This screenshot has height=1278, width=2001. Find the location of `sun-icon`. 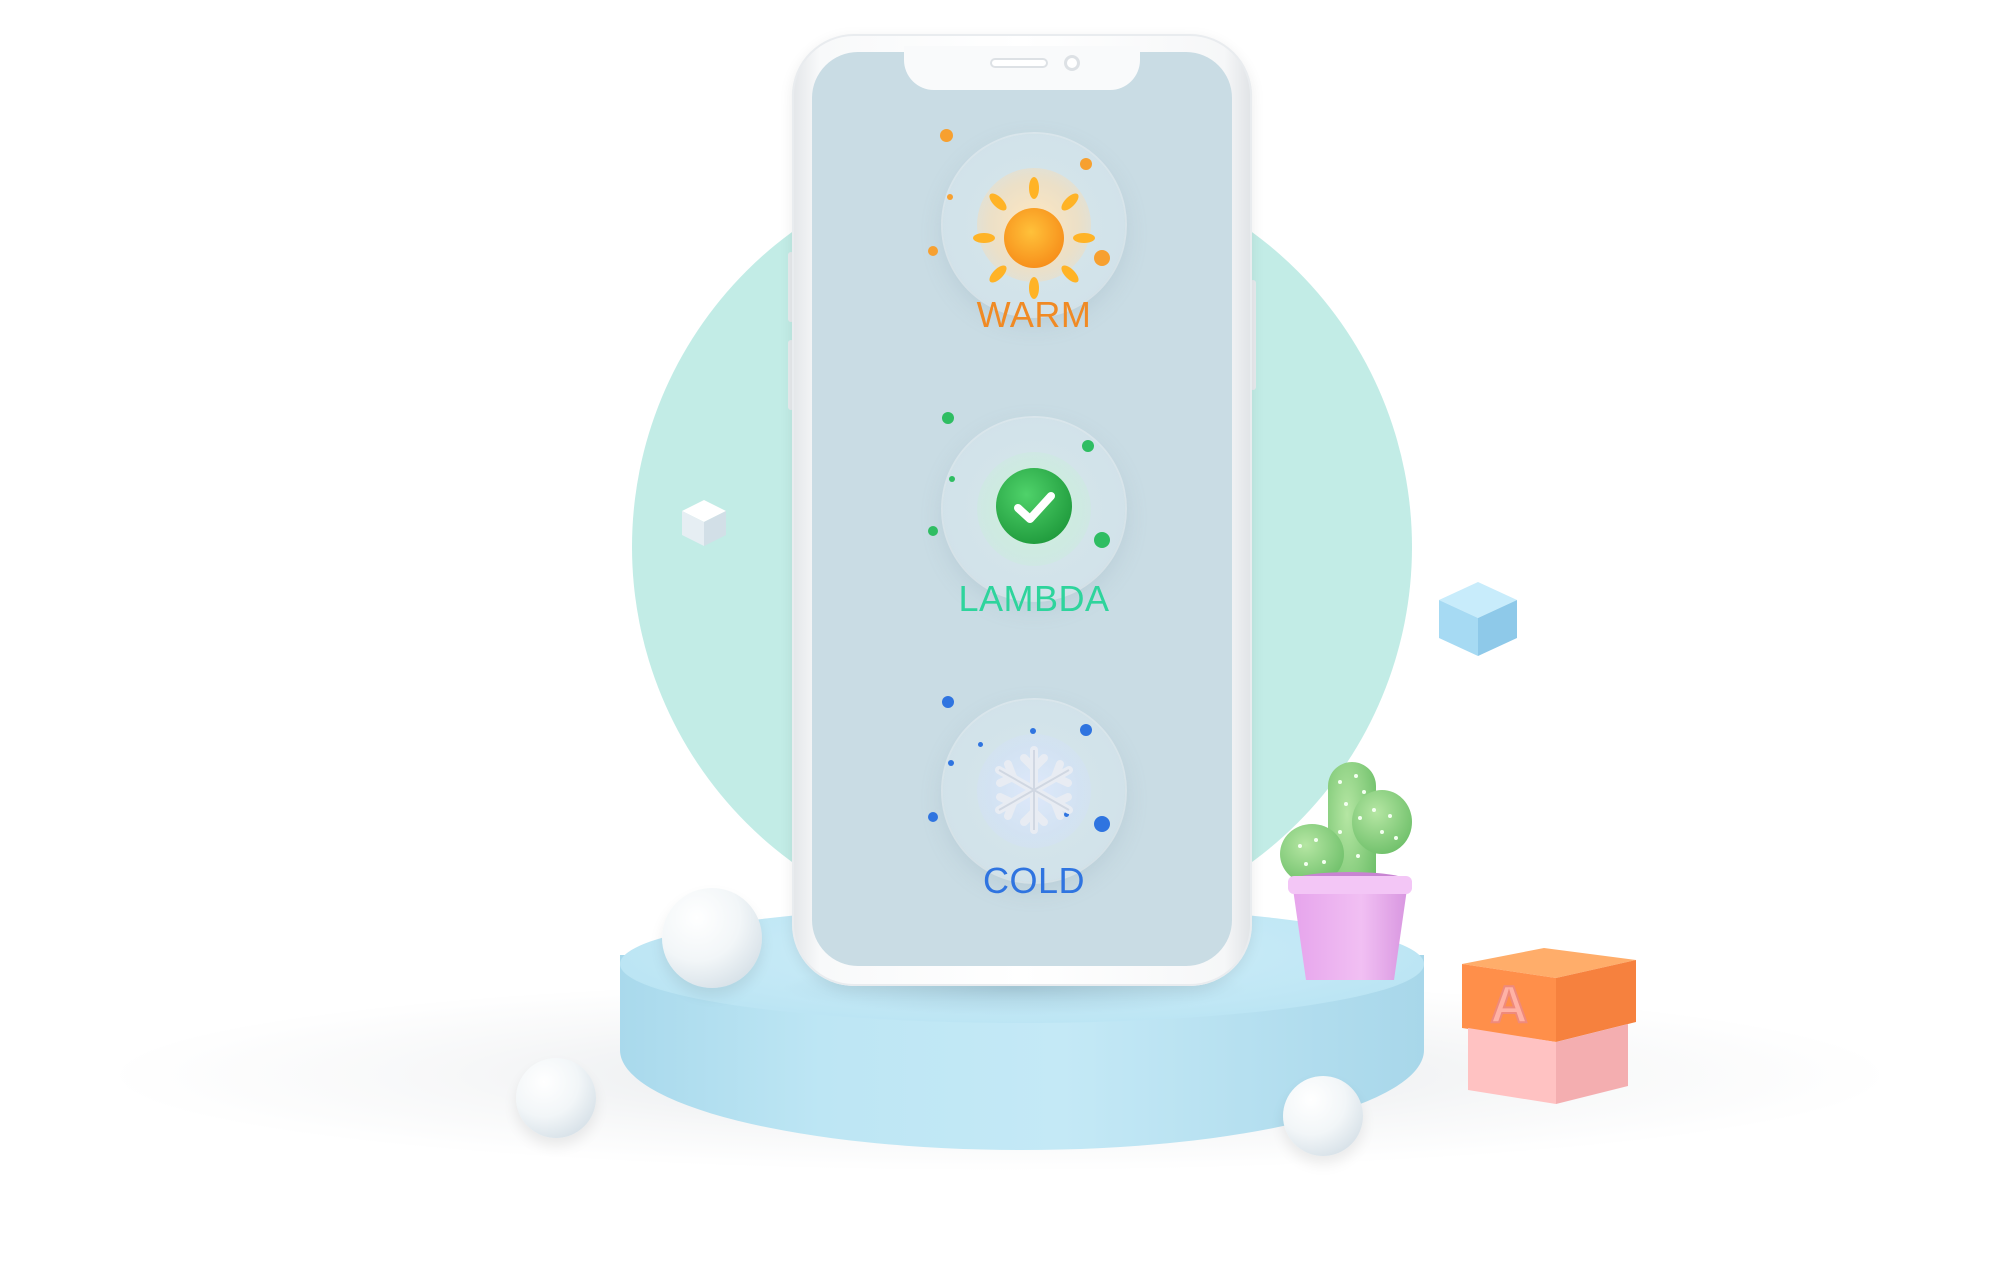

sun-icon is located at coordinates (1034, 238).